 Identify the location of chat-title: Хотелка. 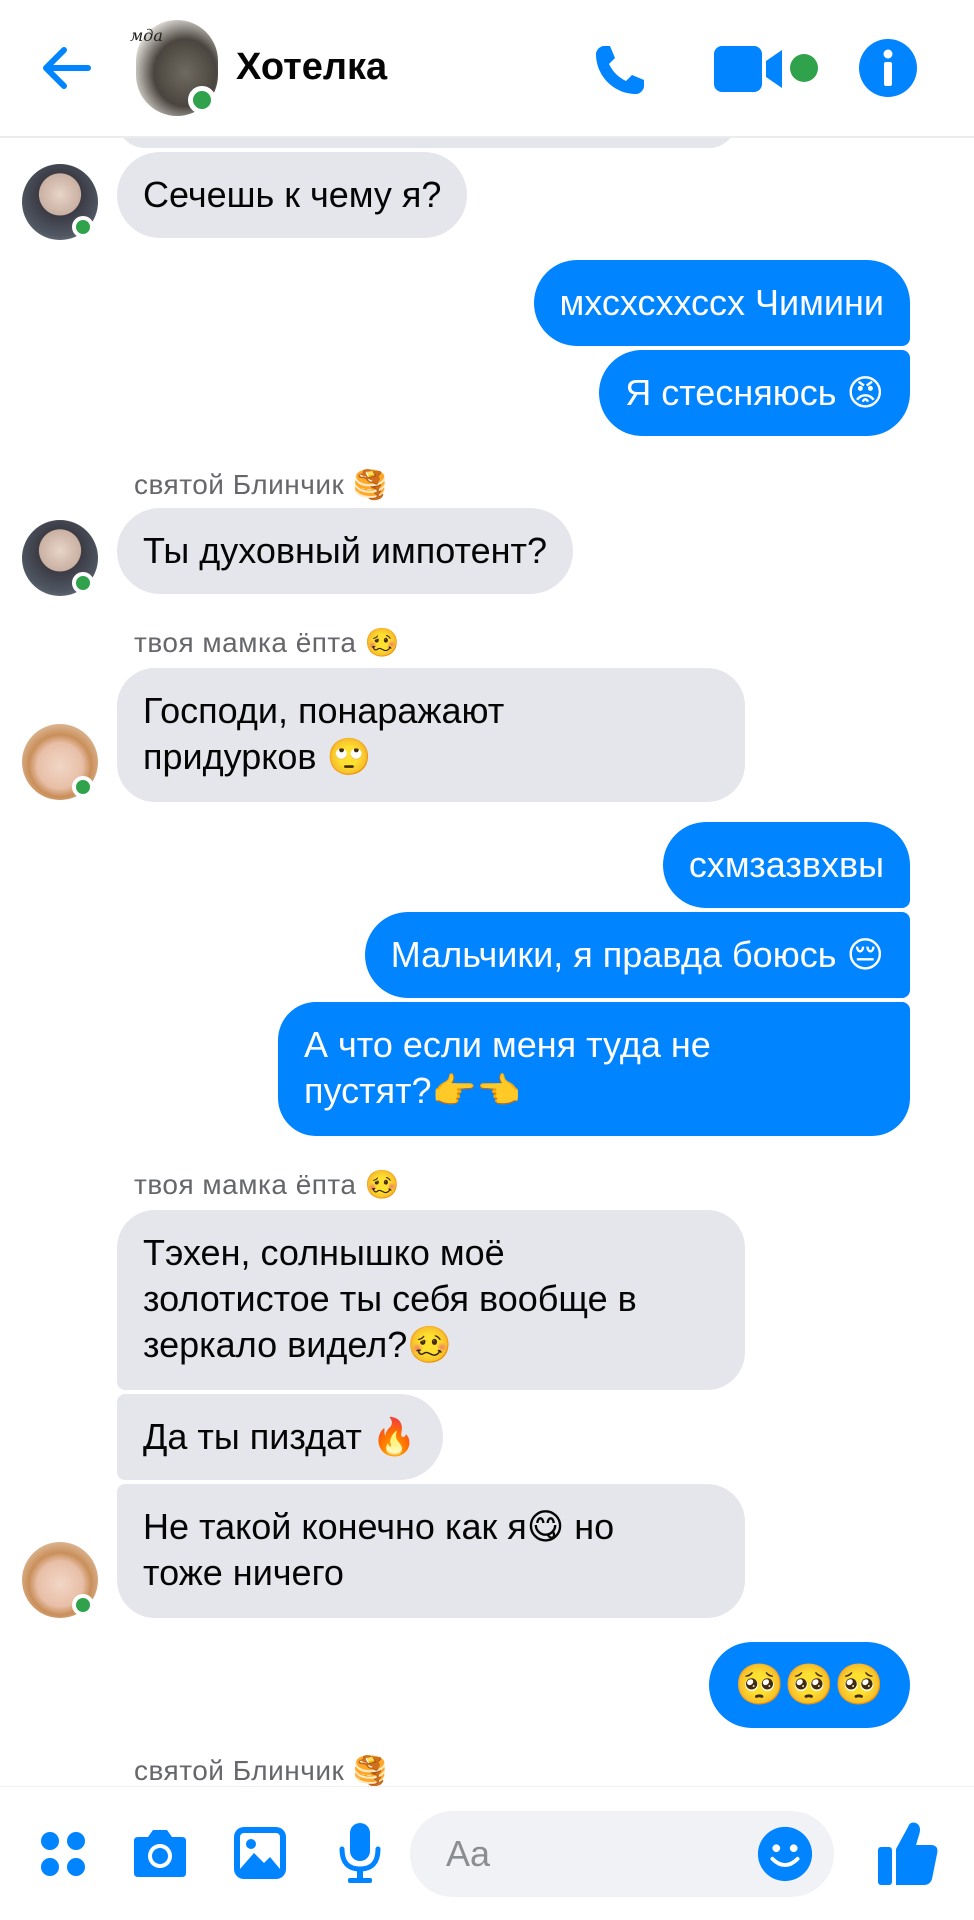
(311, 67).